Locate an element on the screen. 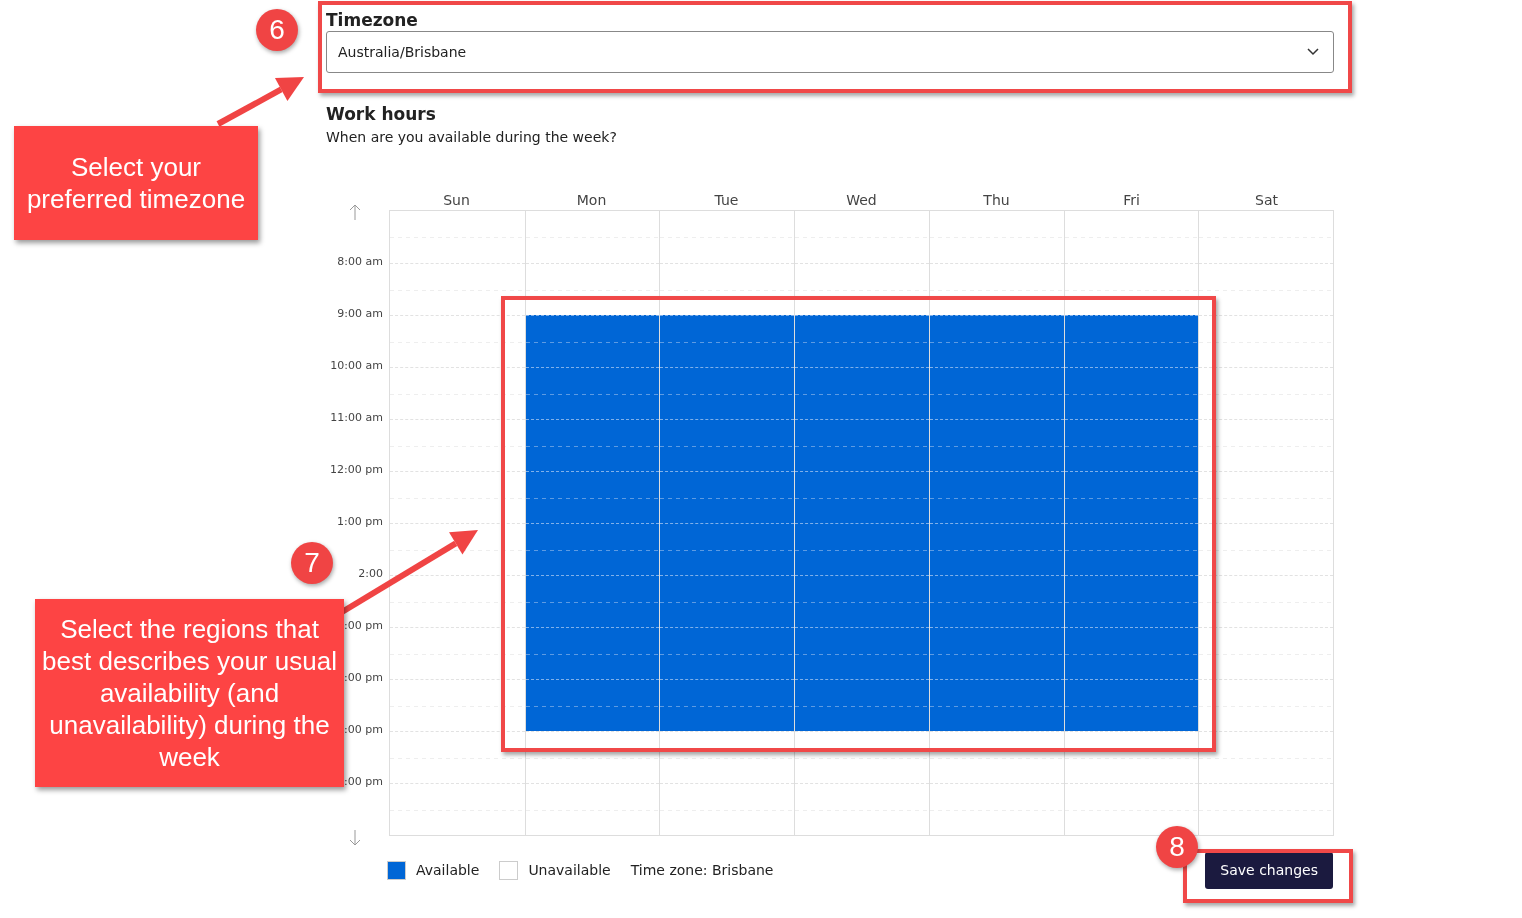 This screenshot has width=1522, height=918. time-label: 8:00 am is located at coordinates (360, 261).